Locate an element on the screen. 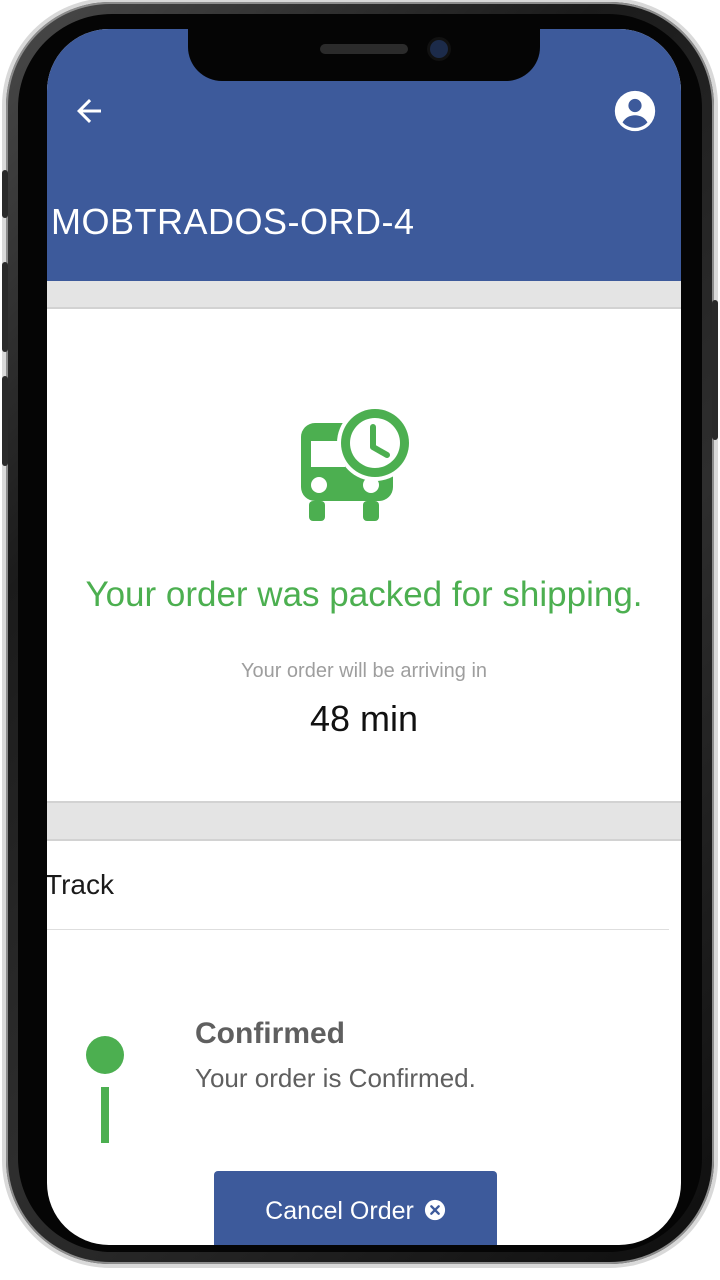  arrival-label: Your order will be arriving in is located at coordinates (364, 671).